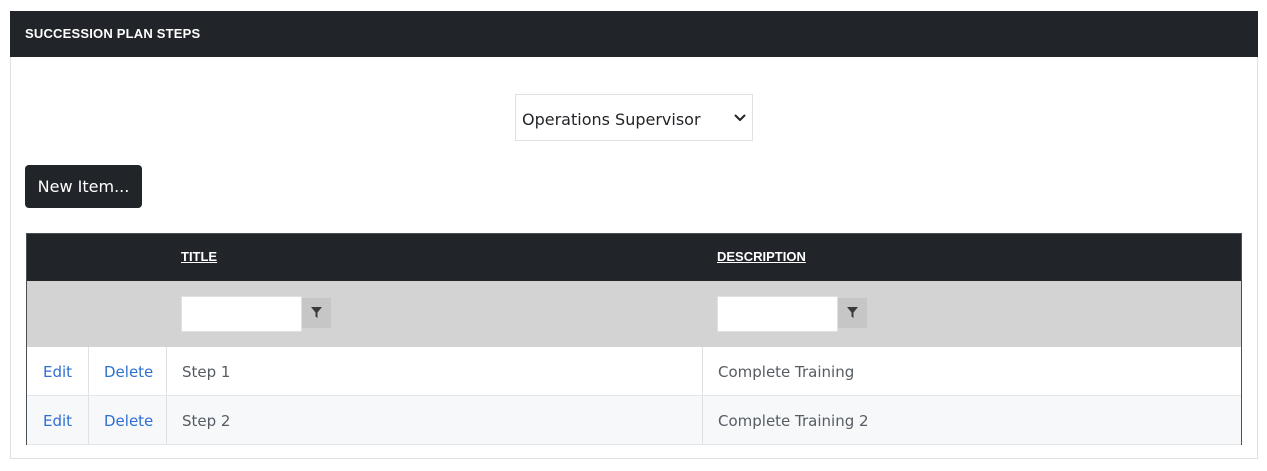  Describe the element at coordinates (634, 371) in the screenshot. I see `table-row: Edit Delete Step 1 Complete Training` at that location.